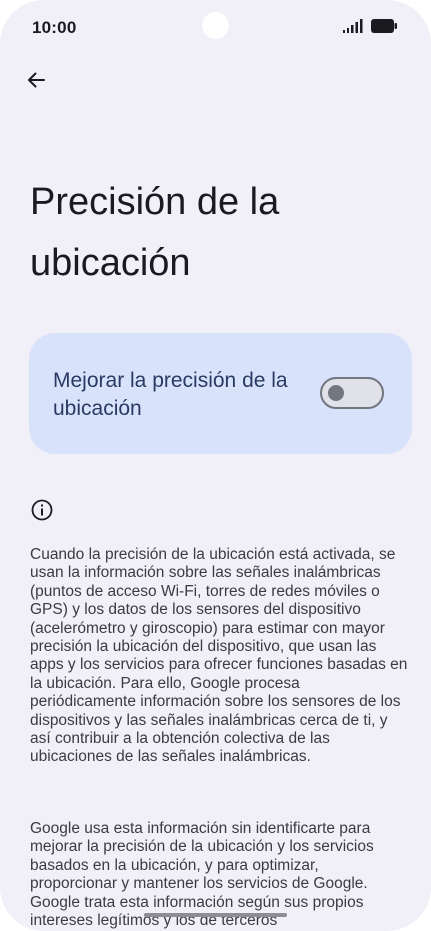 This screenshot has height=931, width=431. Describe the element at coordinates (155, 232) in the screenshot. I see `page-title: Precisión de la ubicación` at that location.